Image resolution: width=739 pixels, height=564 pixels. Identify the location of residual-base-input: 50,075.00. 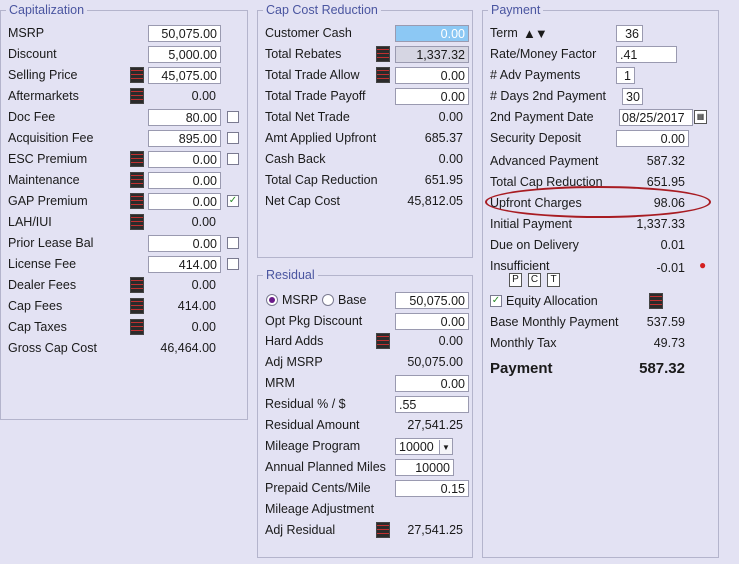
(432, 300).